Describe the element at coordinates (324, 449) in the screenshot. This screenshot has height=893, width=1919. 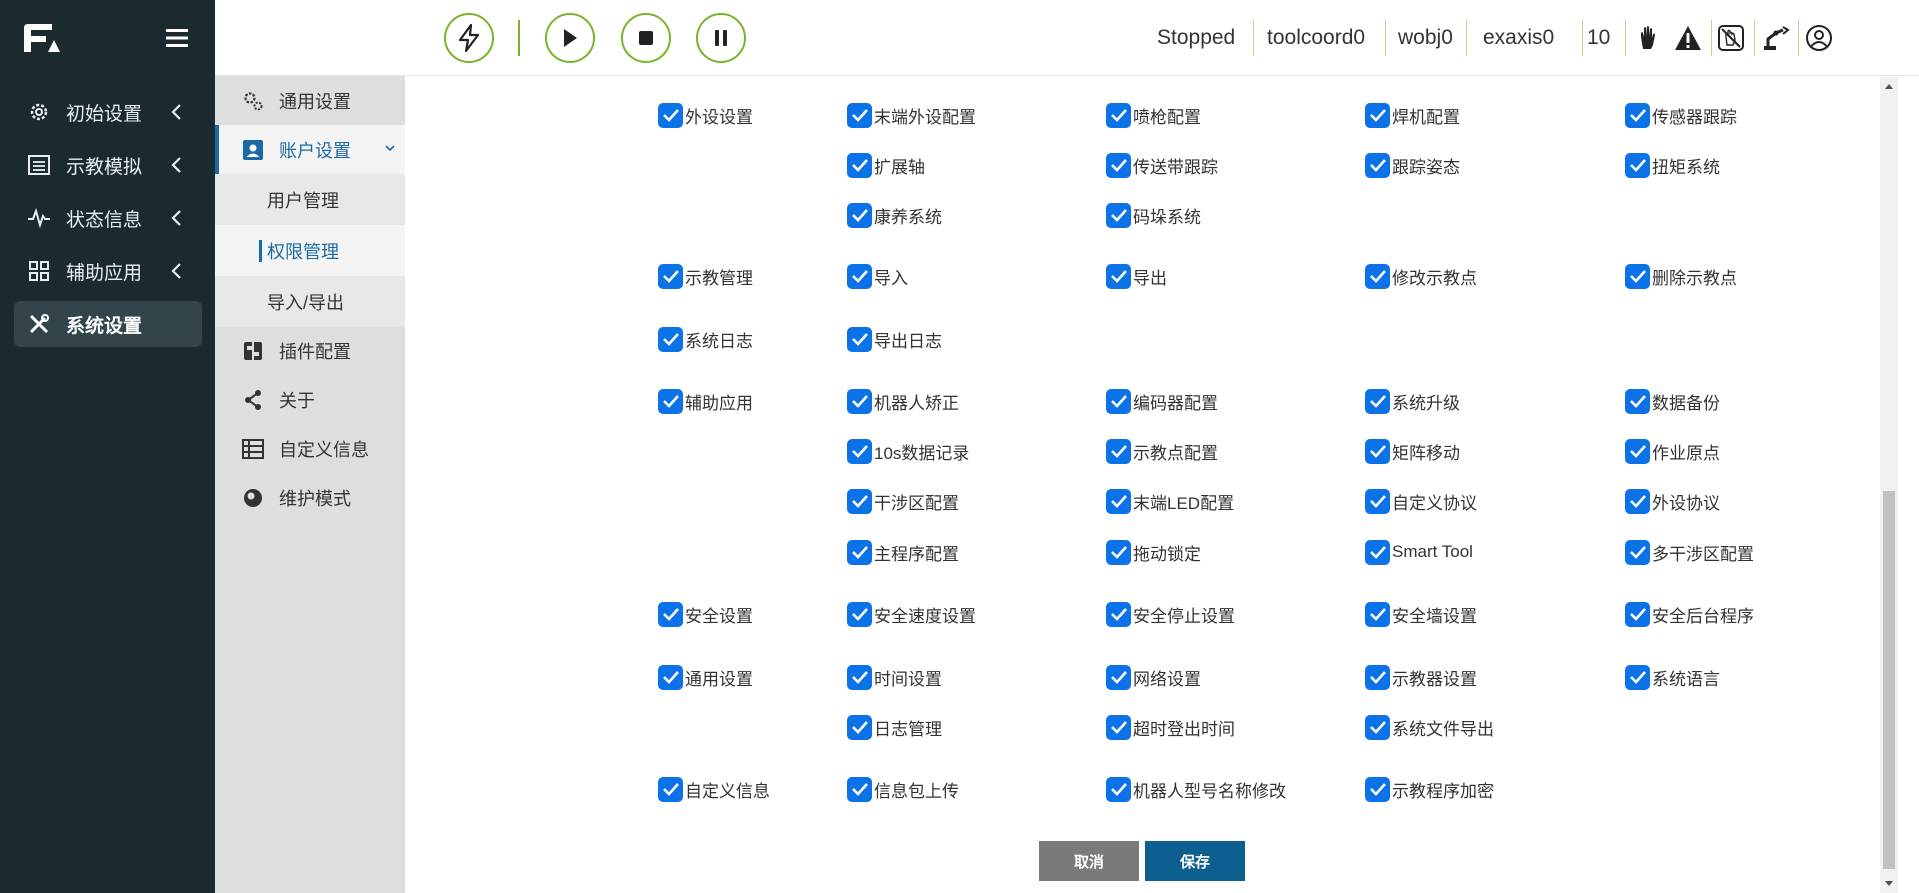
I see `subnav-label: 自定义信息` at that location.